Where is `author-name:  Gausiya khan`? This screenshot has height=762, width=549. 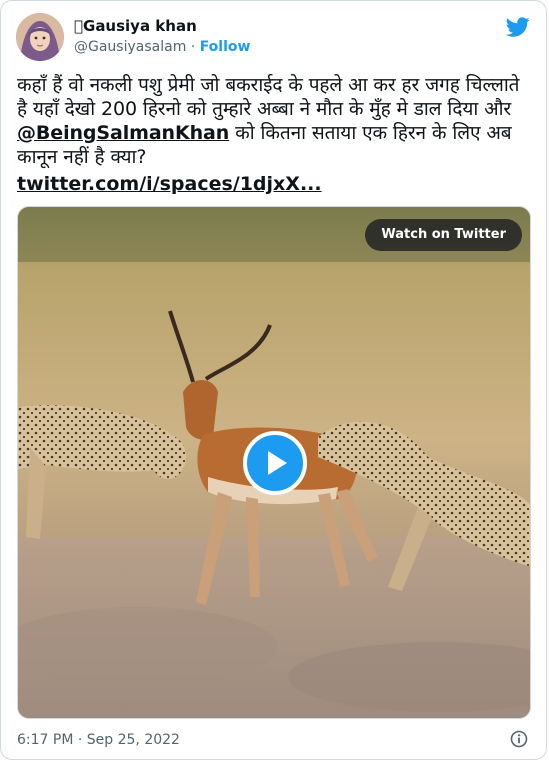
author-name:  Gausiya khan is located at coordinates (135, 26).